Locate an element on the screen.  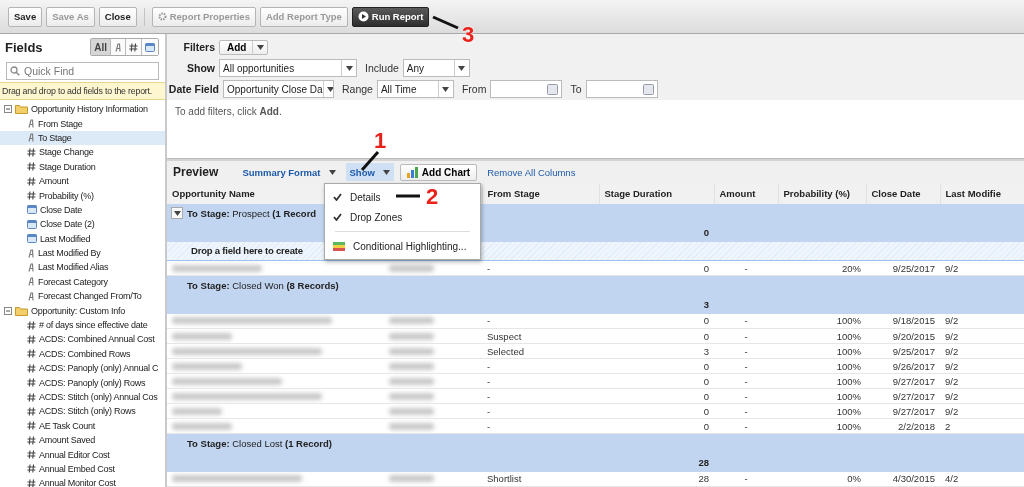
field-item: From Stage is located at coordinates (82, 123).